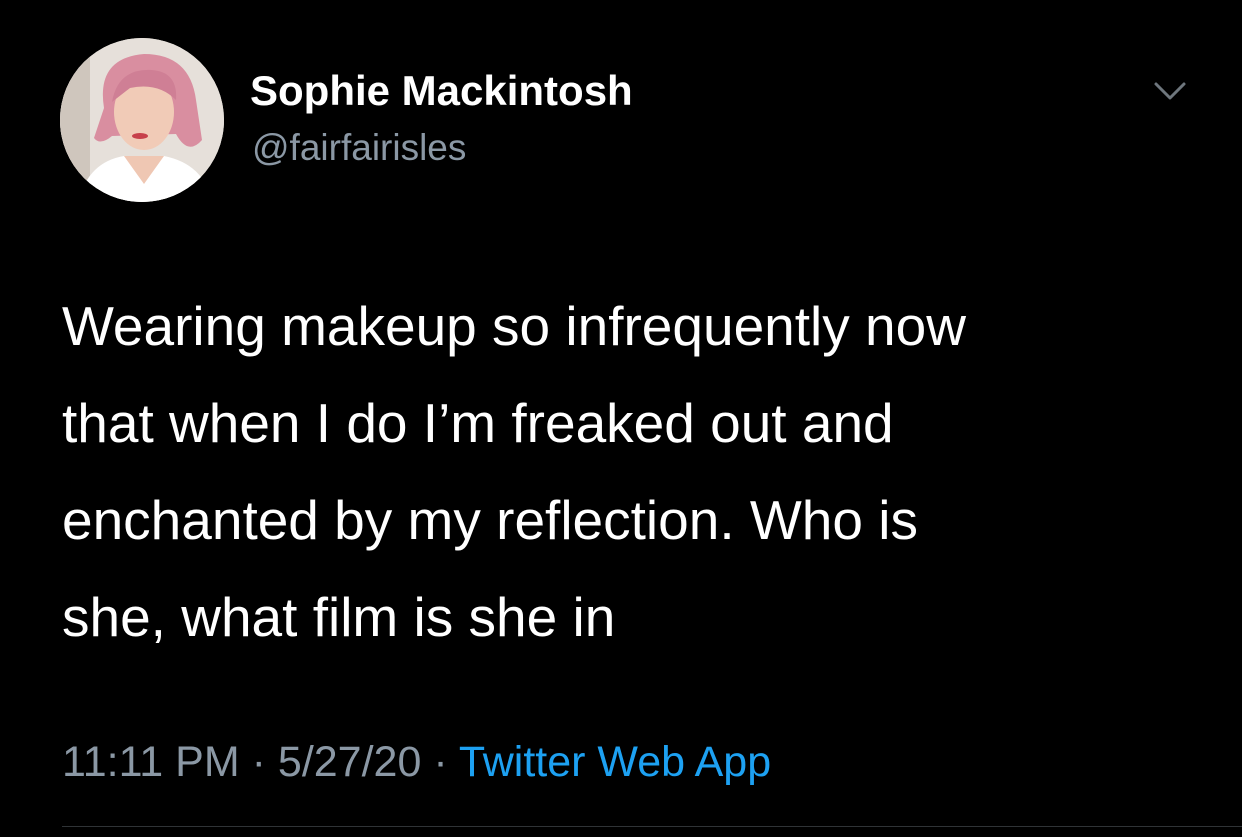 The width and height of the screenshot is (1242, 837). I want to click on author-display-name: Sophie Mackintosh, so click(441, 91).